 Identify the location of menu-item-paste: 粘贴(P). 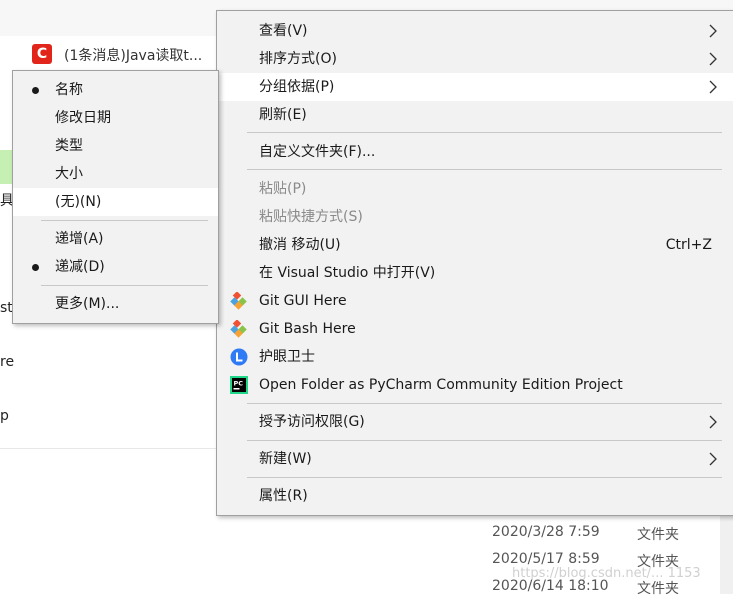
(475, 189).